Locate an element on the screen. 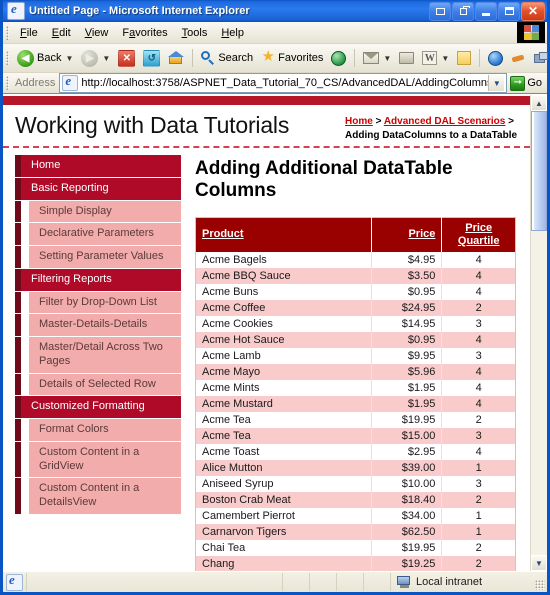 The image size is (550, 595). maximize-button is located at coordinates (509, 11).